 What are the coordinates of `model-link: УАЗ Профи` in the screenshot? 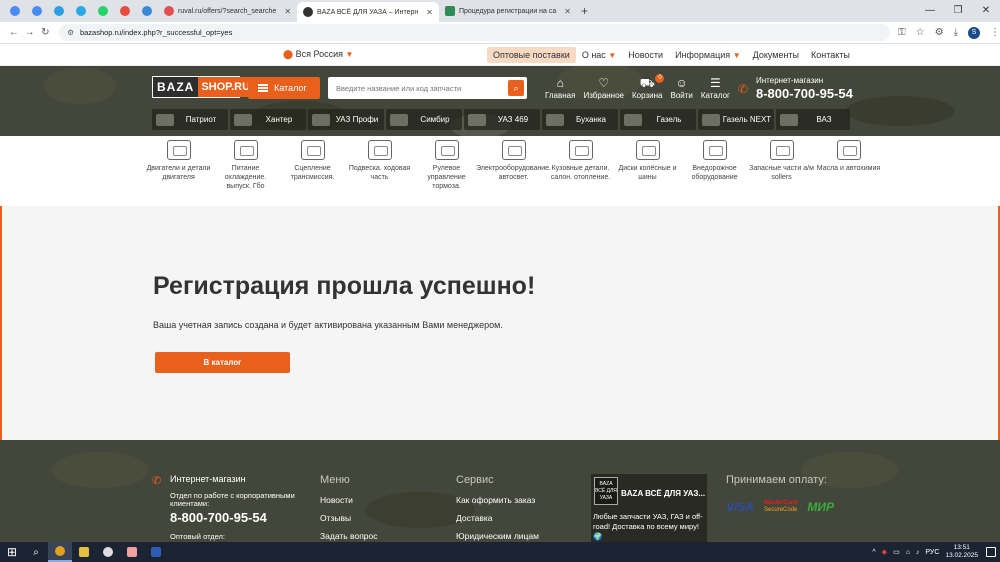 It's located at (346, 119).